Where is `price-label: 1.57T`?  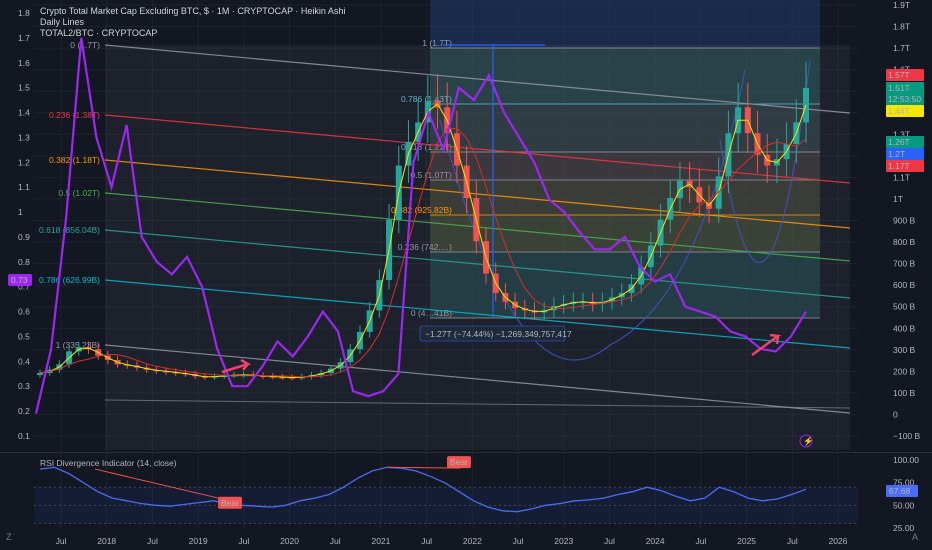 price-label: 1.57T is located at coordinates (899, 75).